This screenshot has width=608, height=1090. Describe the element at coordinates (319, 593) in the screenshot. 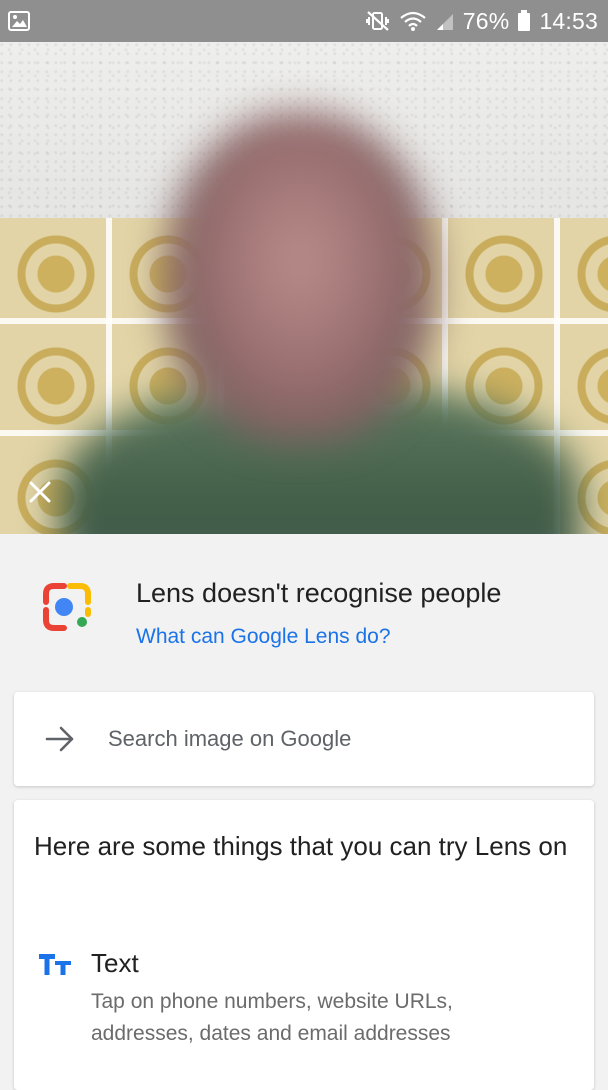

I see `lens-title: Lens doesn't recognise people` at that location.